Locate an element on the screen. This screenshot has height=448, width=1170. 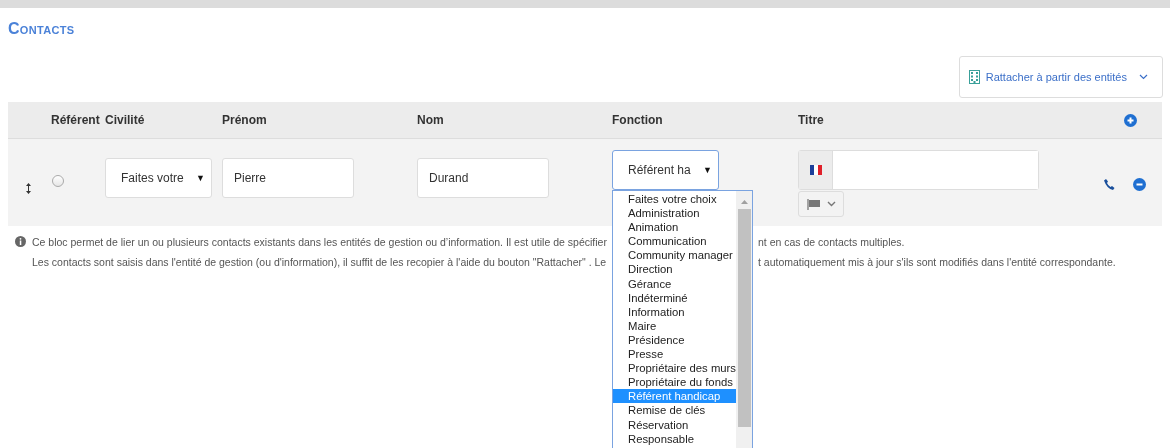
fonction-select: Référent ha ▼ is located at coordinates (665, 170).